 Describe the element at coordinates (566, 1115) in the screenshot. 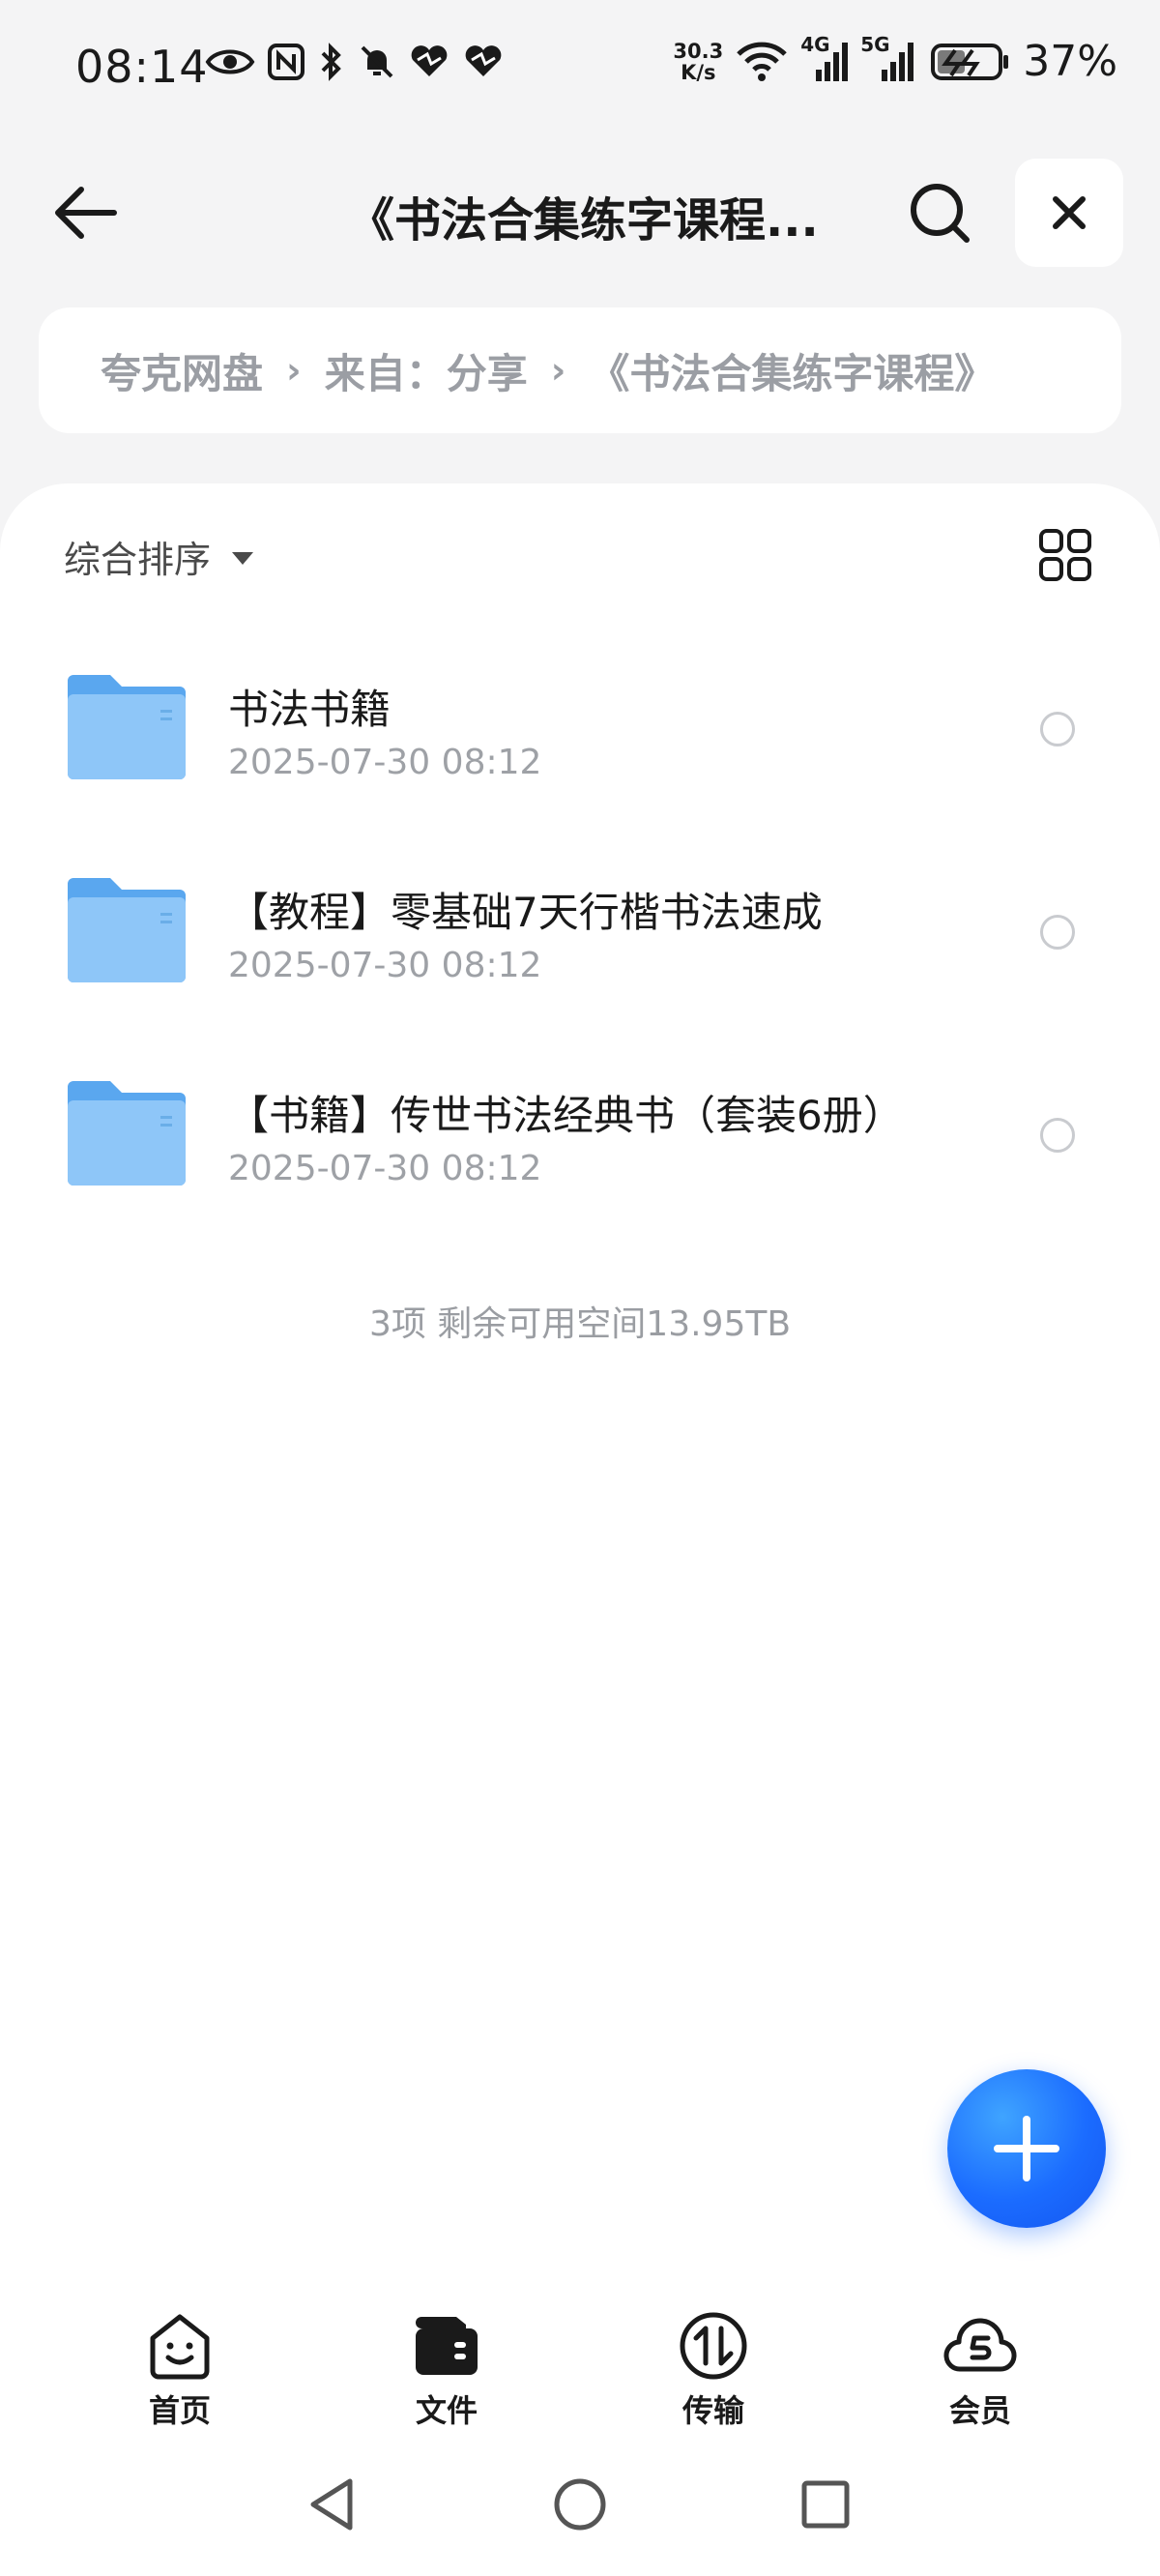

I see `file-name: 【书籍】传世书法经典书（套装6册）` at that location.